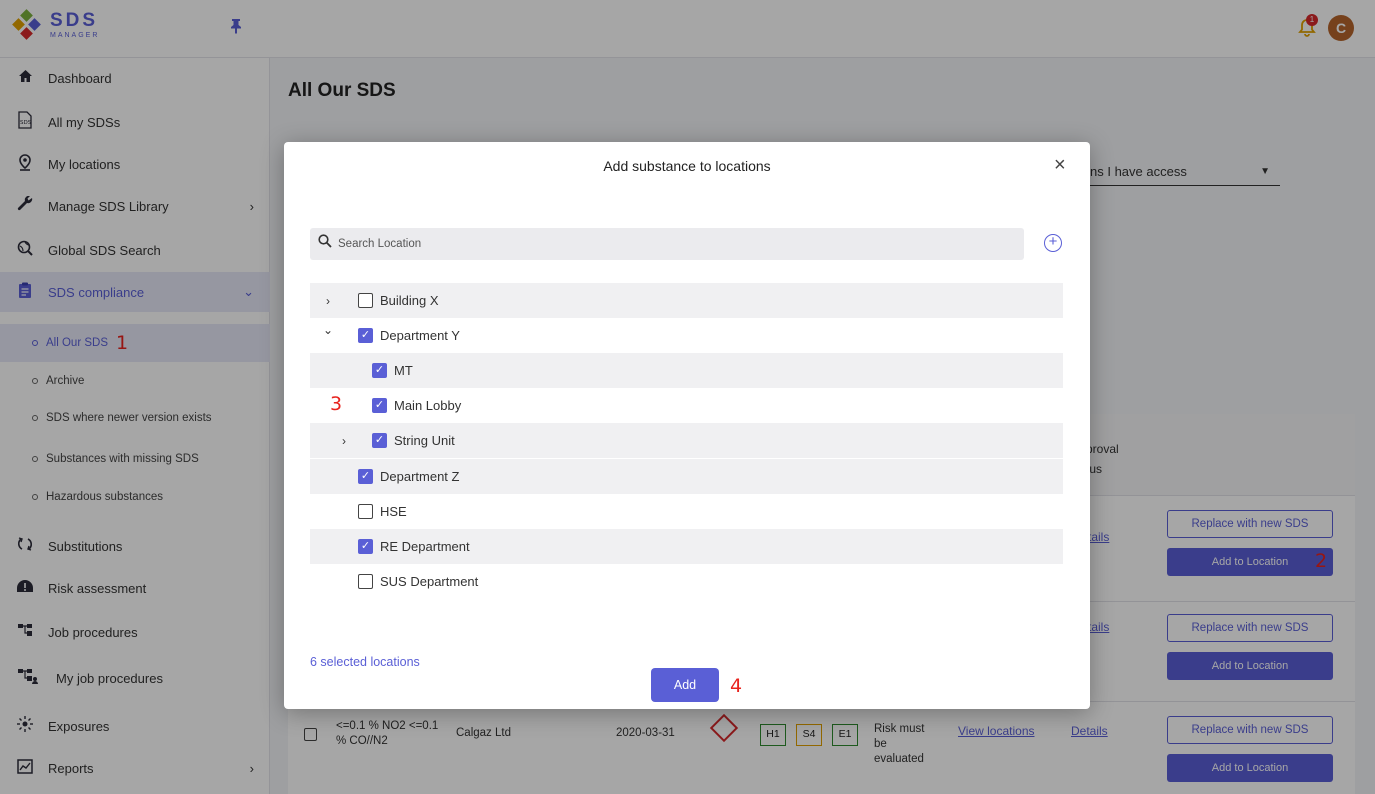 The image size is (1375, 794). What do you see at coordinates (403, 370) in the screenshot?
I see `location-label: MT` at bounding box center [403, 370].